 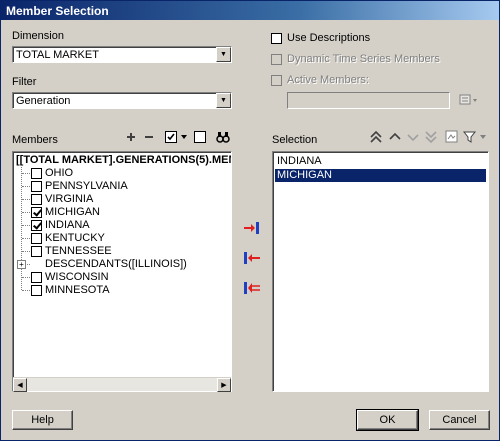 What do you see at coordinates (21, 264) in the screenshot?
I see `expand-node-icon: +` at bounding box center [21, 264].